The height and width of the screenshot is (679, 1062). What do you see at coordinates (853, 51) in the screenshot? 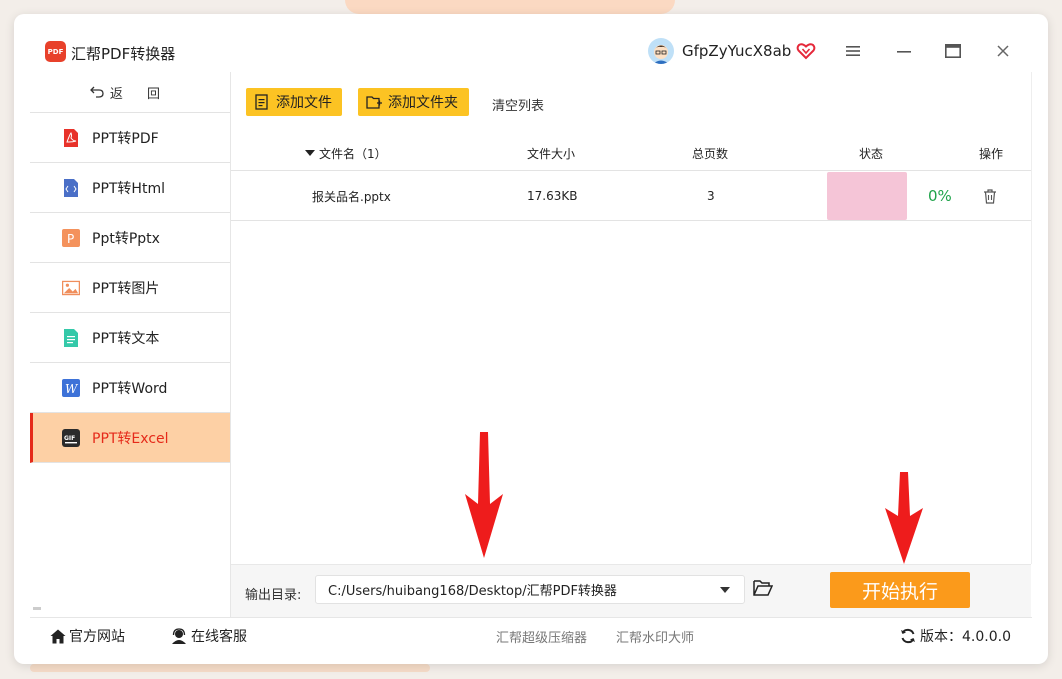
I see `menu-icon` at bounding box center [853, 51].